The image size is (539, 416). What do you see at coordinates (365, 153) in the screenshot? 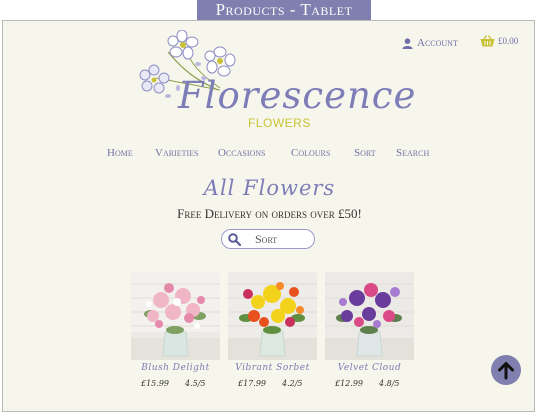
I see `nav-sort: Sort` at bounding box center [365, 153].